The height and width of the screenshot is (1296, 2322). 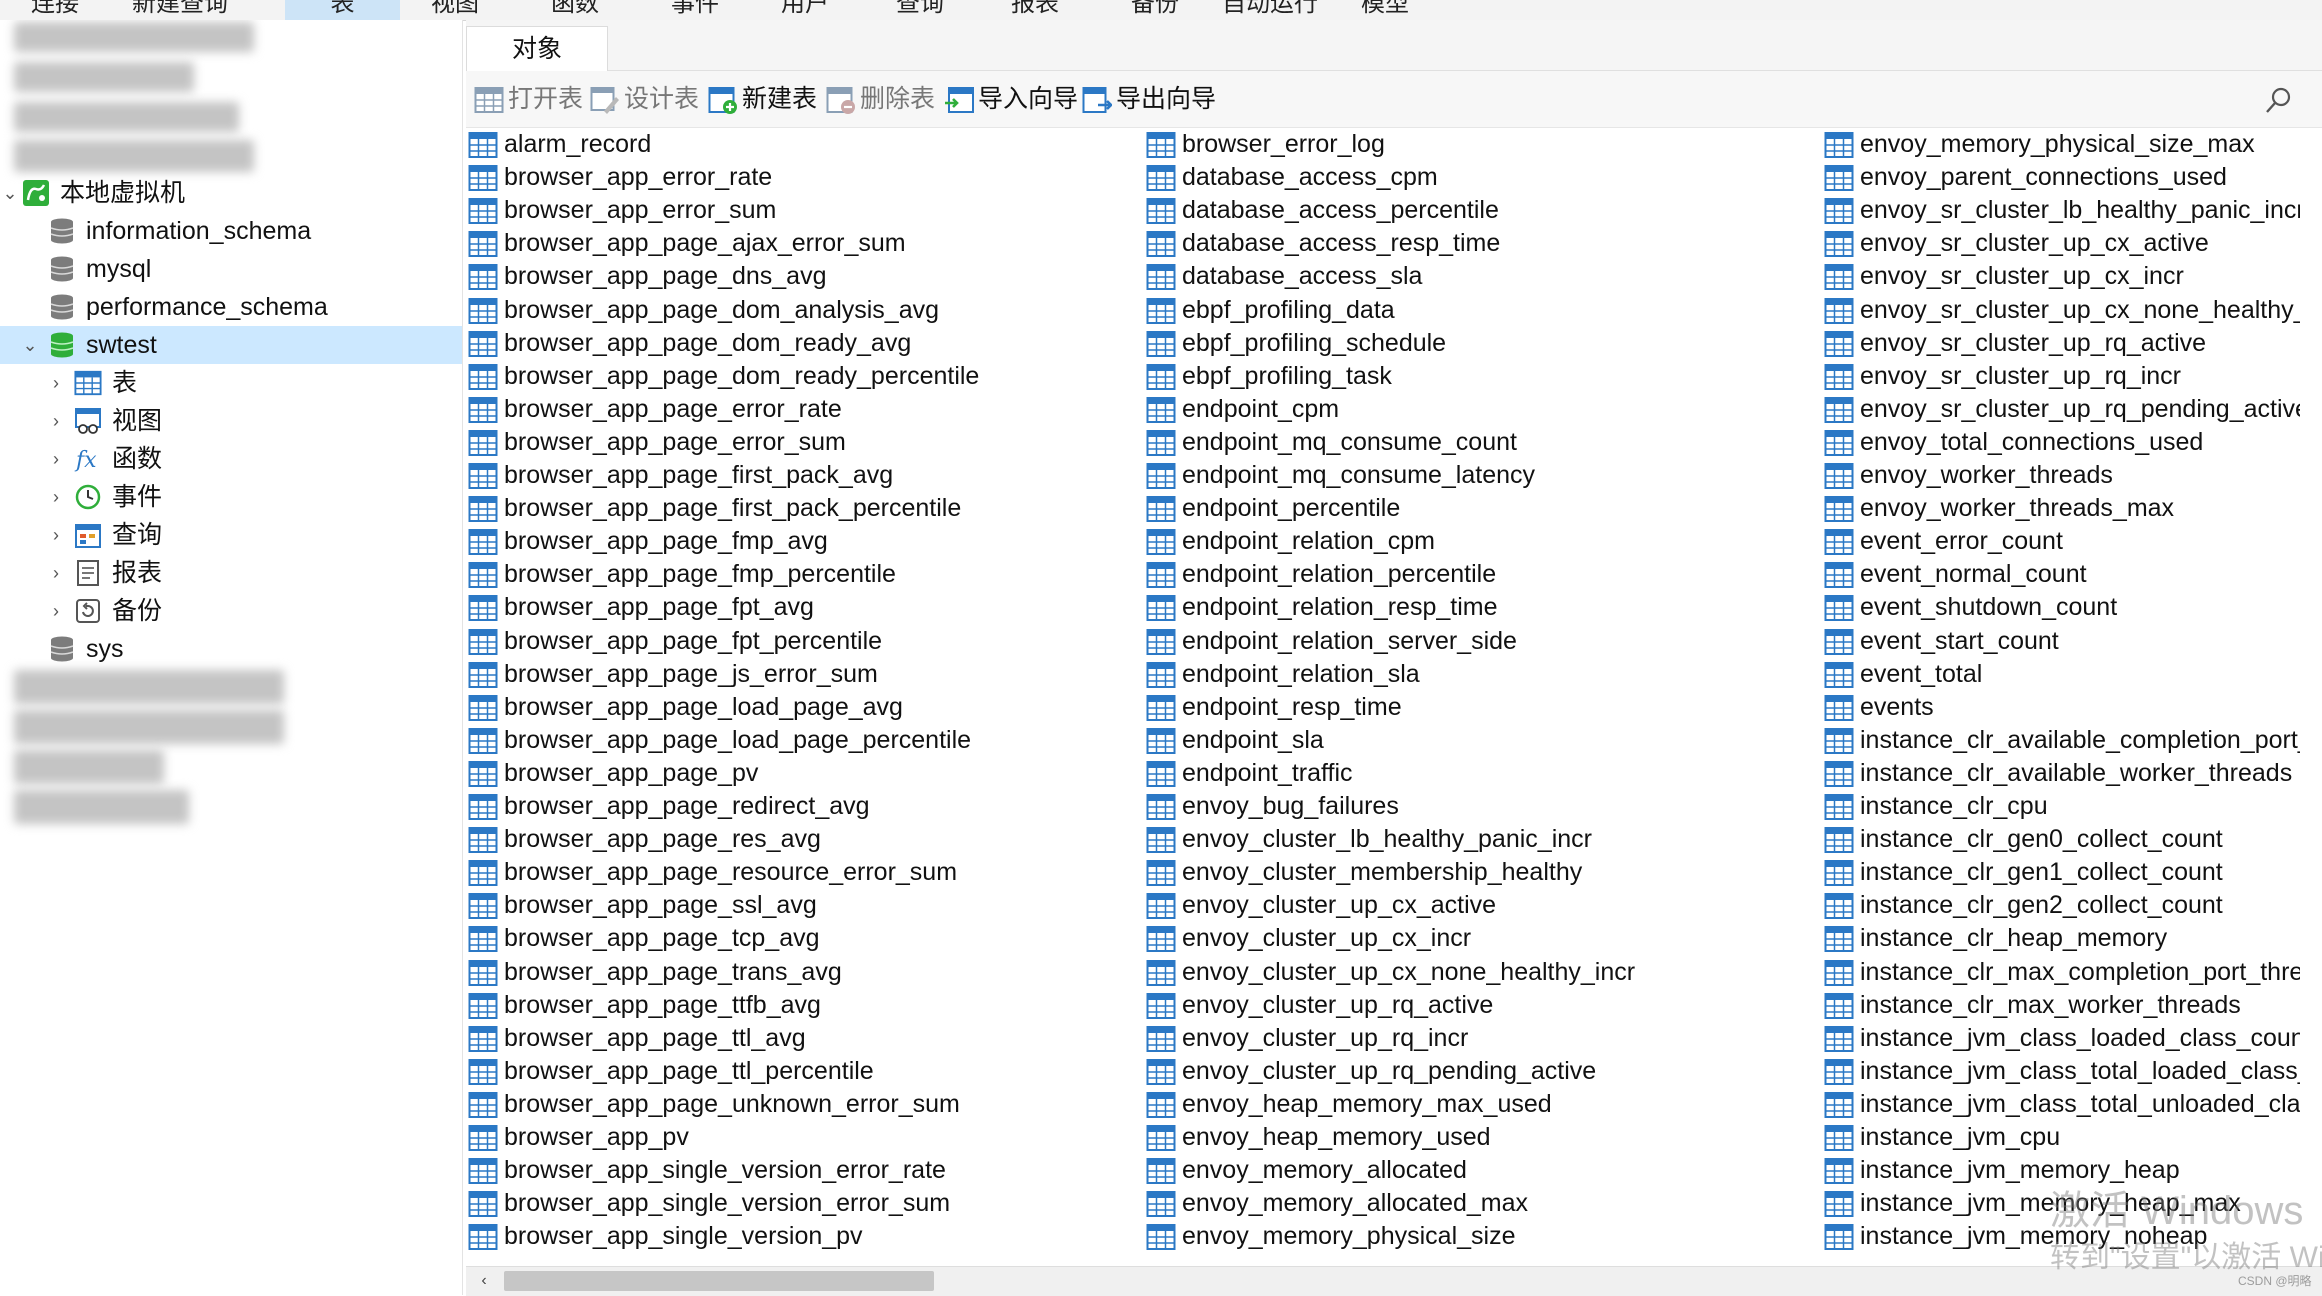 I want to click on table-item: event_shutdown_count, so click(x=2062, y=607).